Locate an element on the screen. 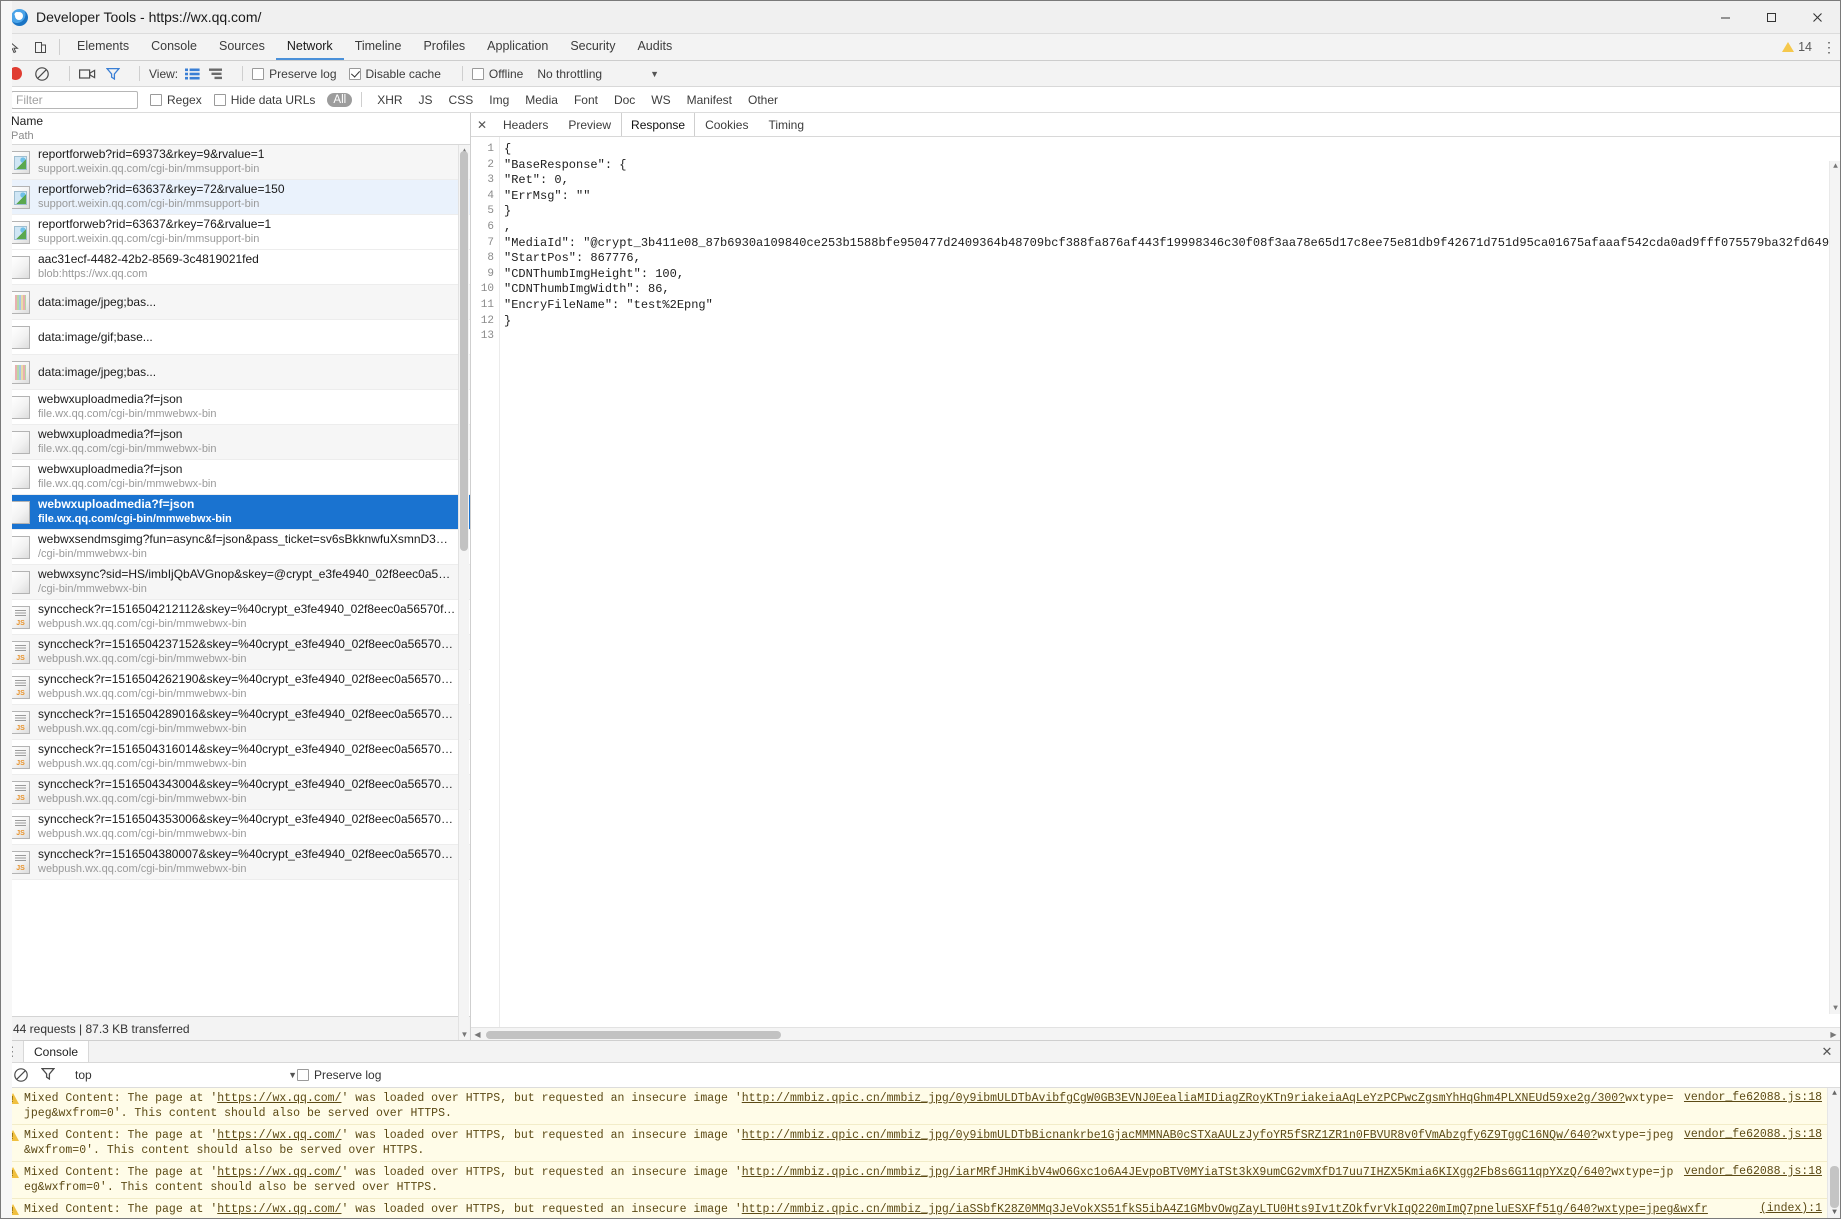 The image size is (1841, 1219). device-toolbar-icon is located at coordinates (40, 47).